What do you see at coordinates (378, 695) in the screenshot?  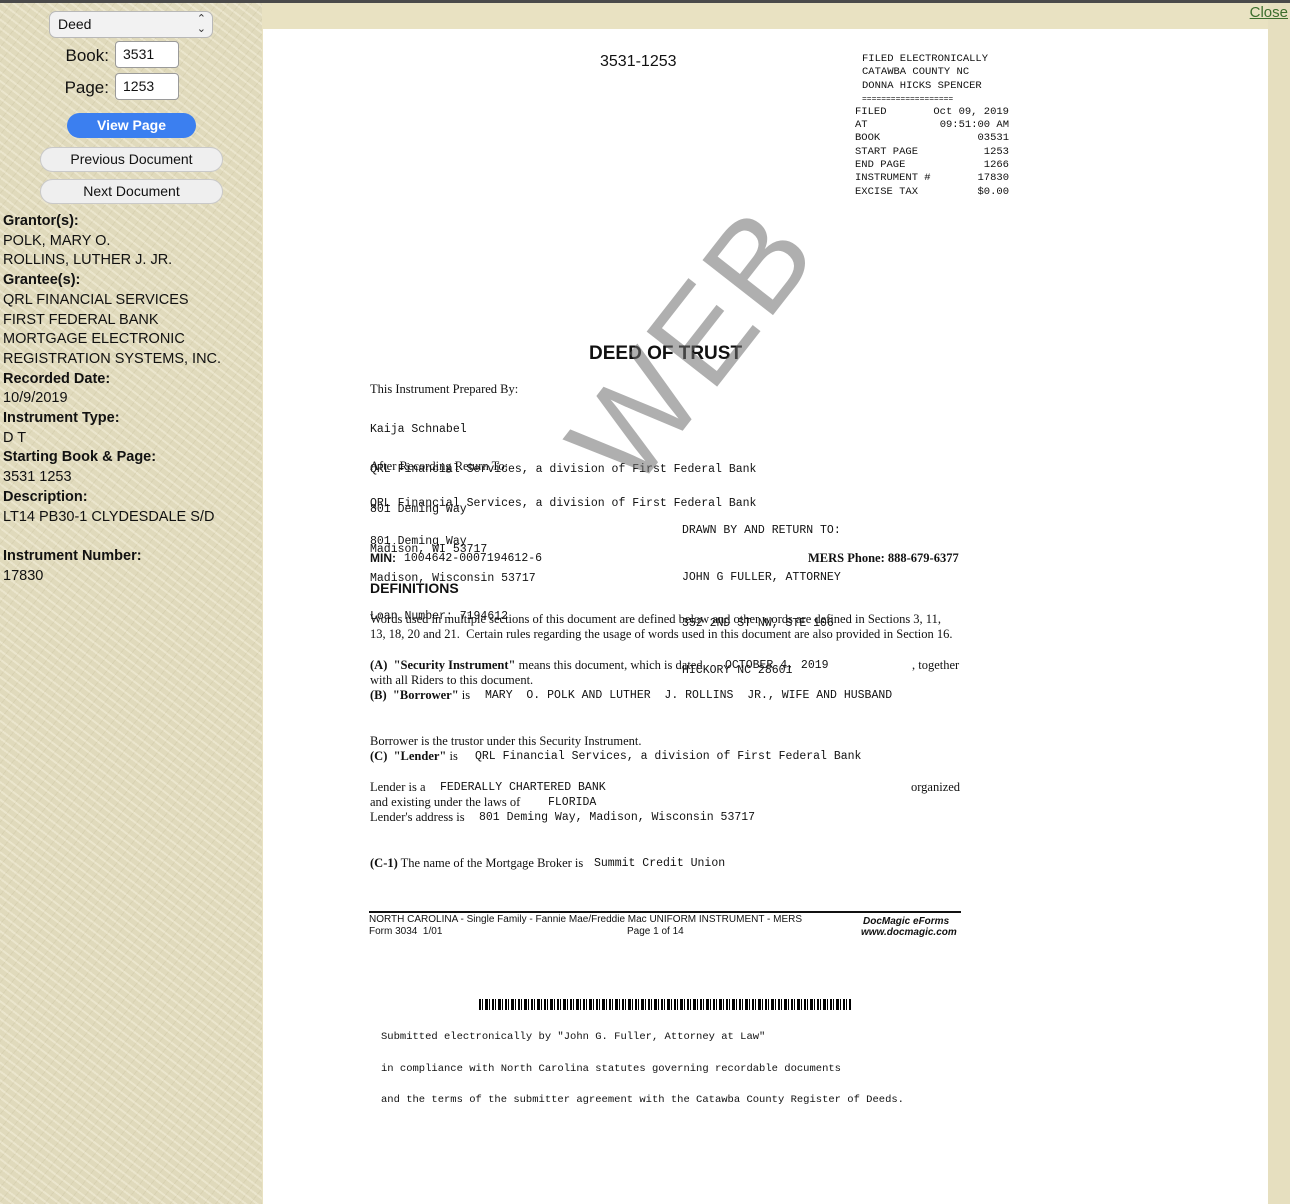 I see `definition-b-label: (B)` at bounding box center [378, 695].